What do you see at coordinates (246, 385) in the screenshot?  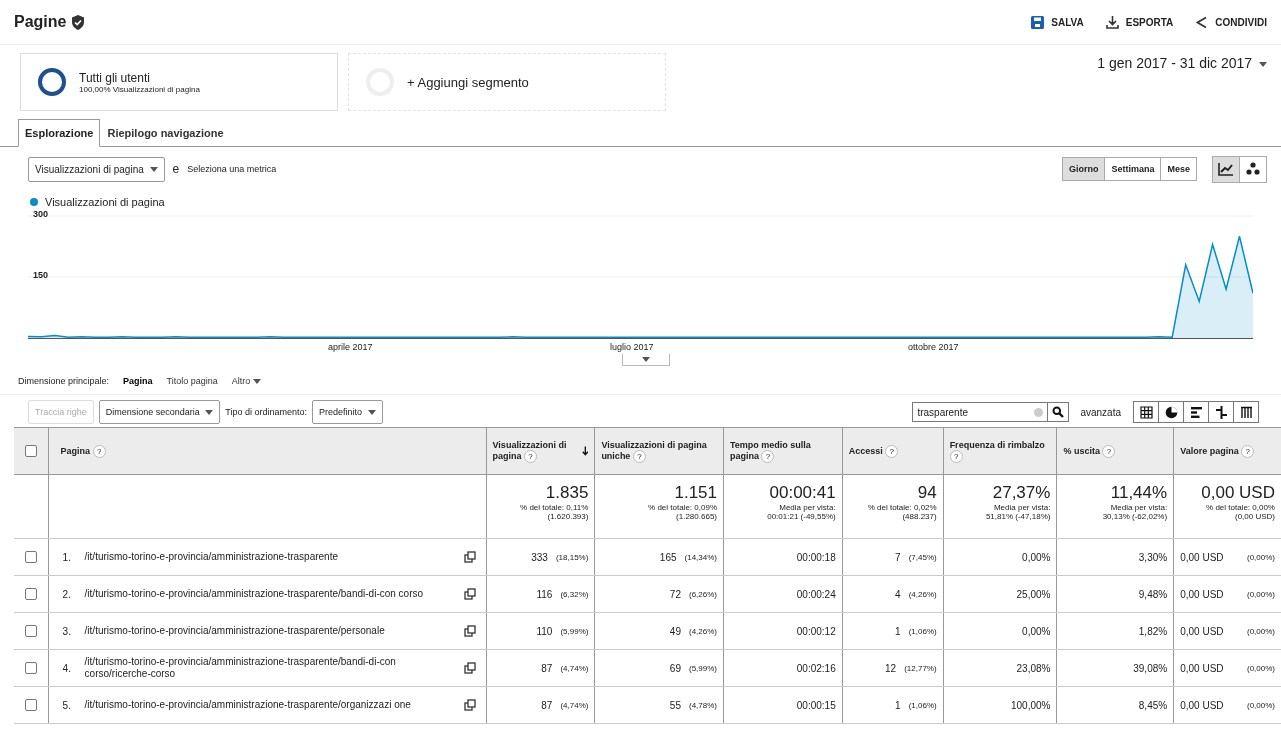 I see `dimension-option: Altro` at bounding box center [246, 385].